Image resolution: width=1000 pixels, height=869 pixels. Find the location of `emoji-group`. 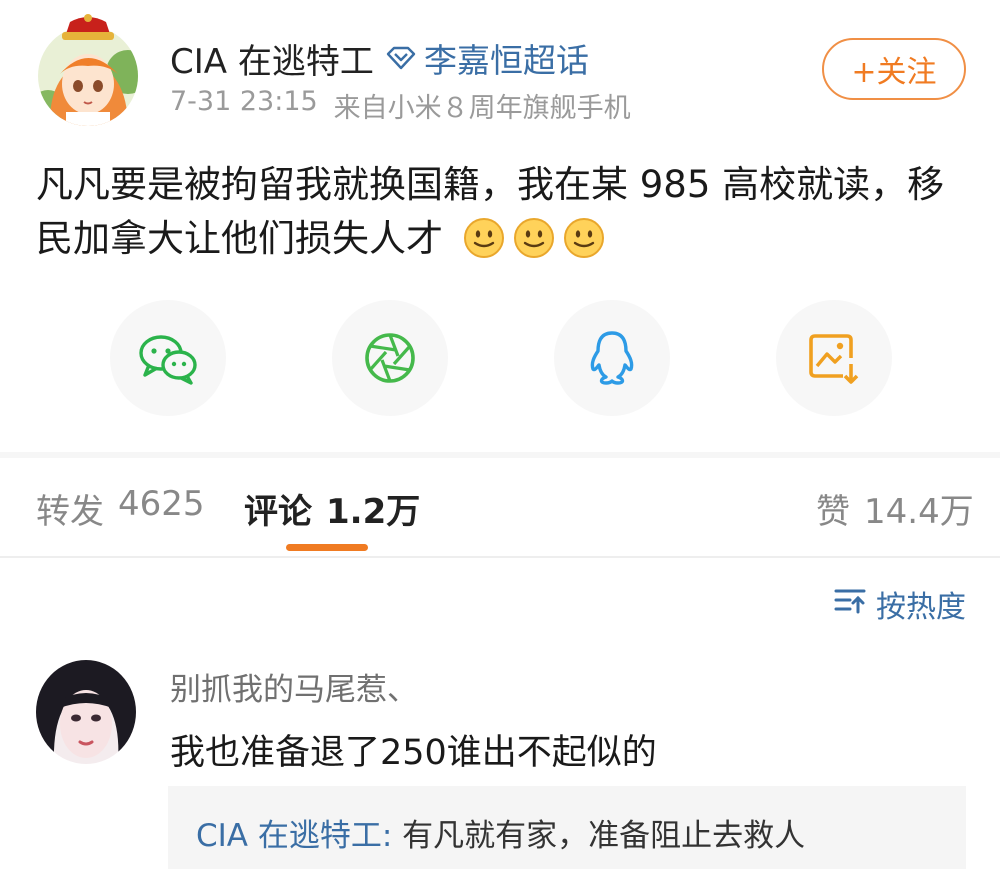

emoji-group is located at coordinates (524, 238).